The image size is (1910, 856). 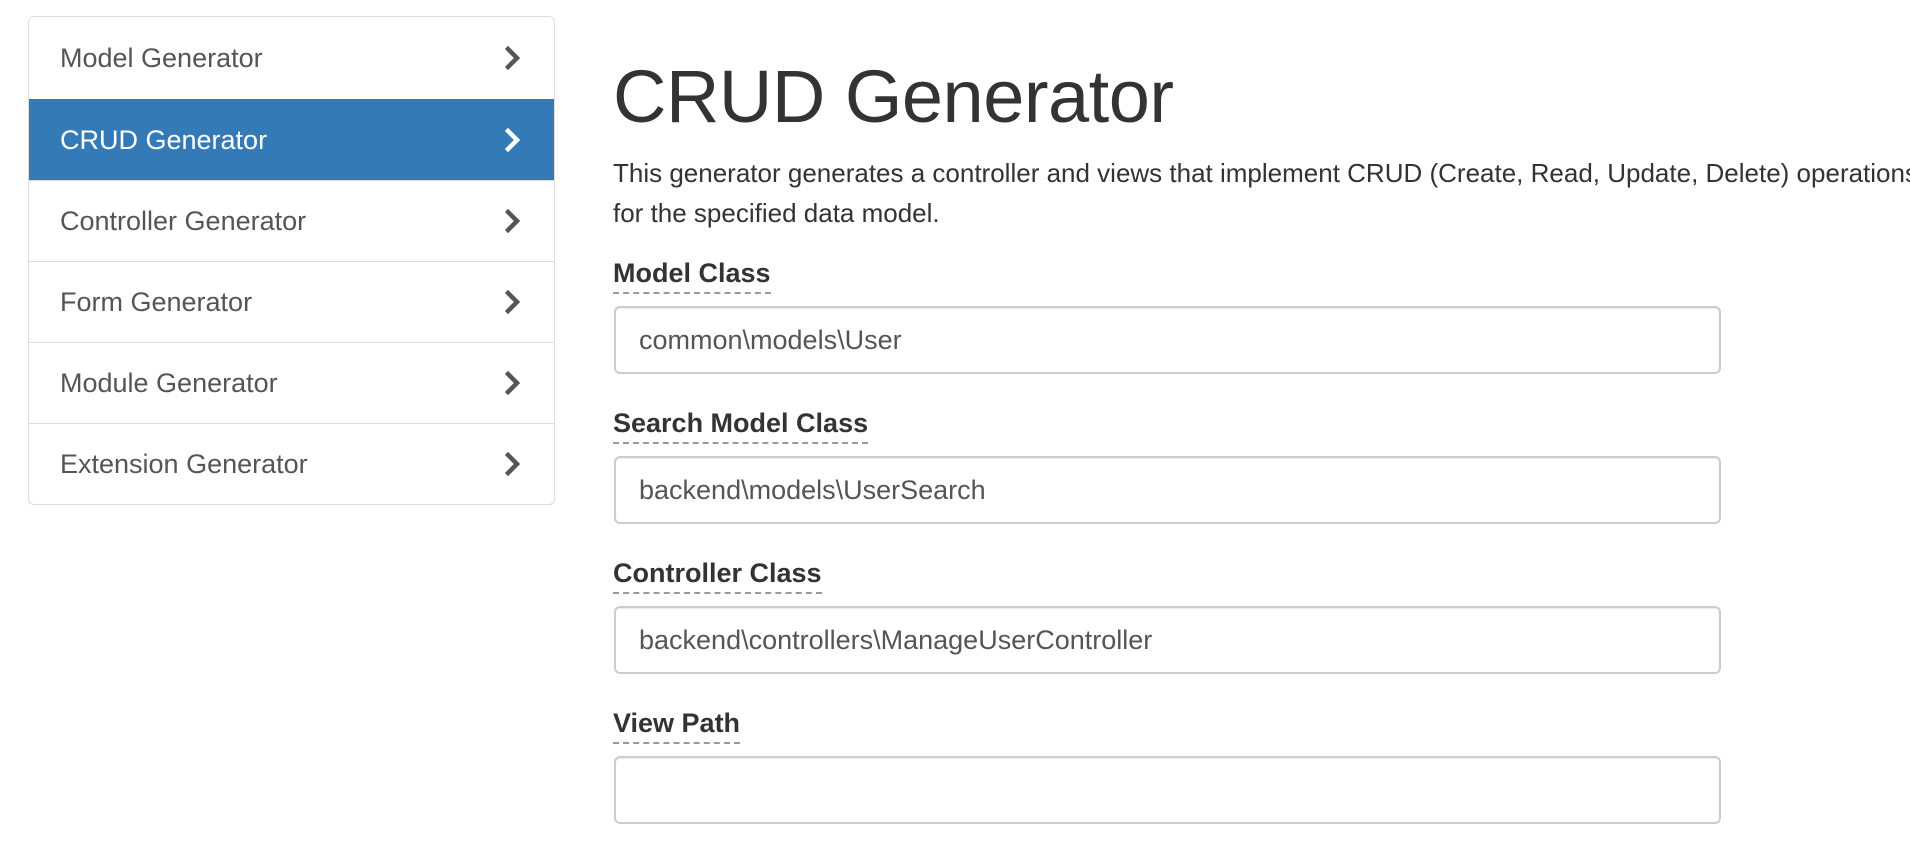 I want to click on sidebar-item-label: Controller Generator, so click(x=183, y=220).